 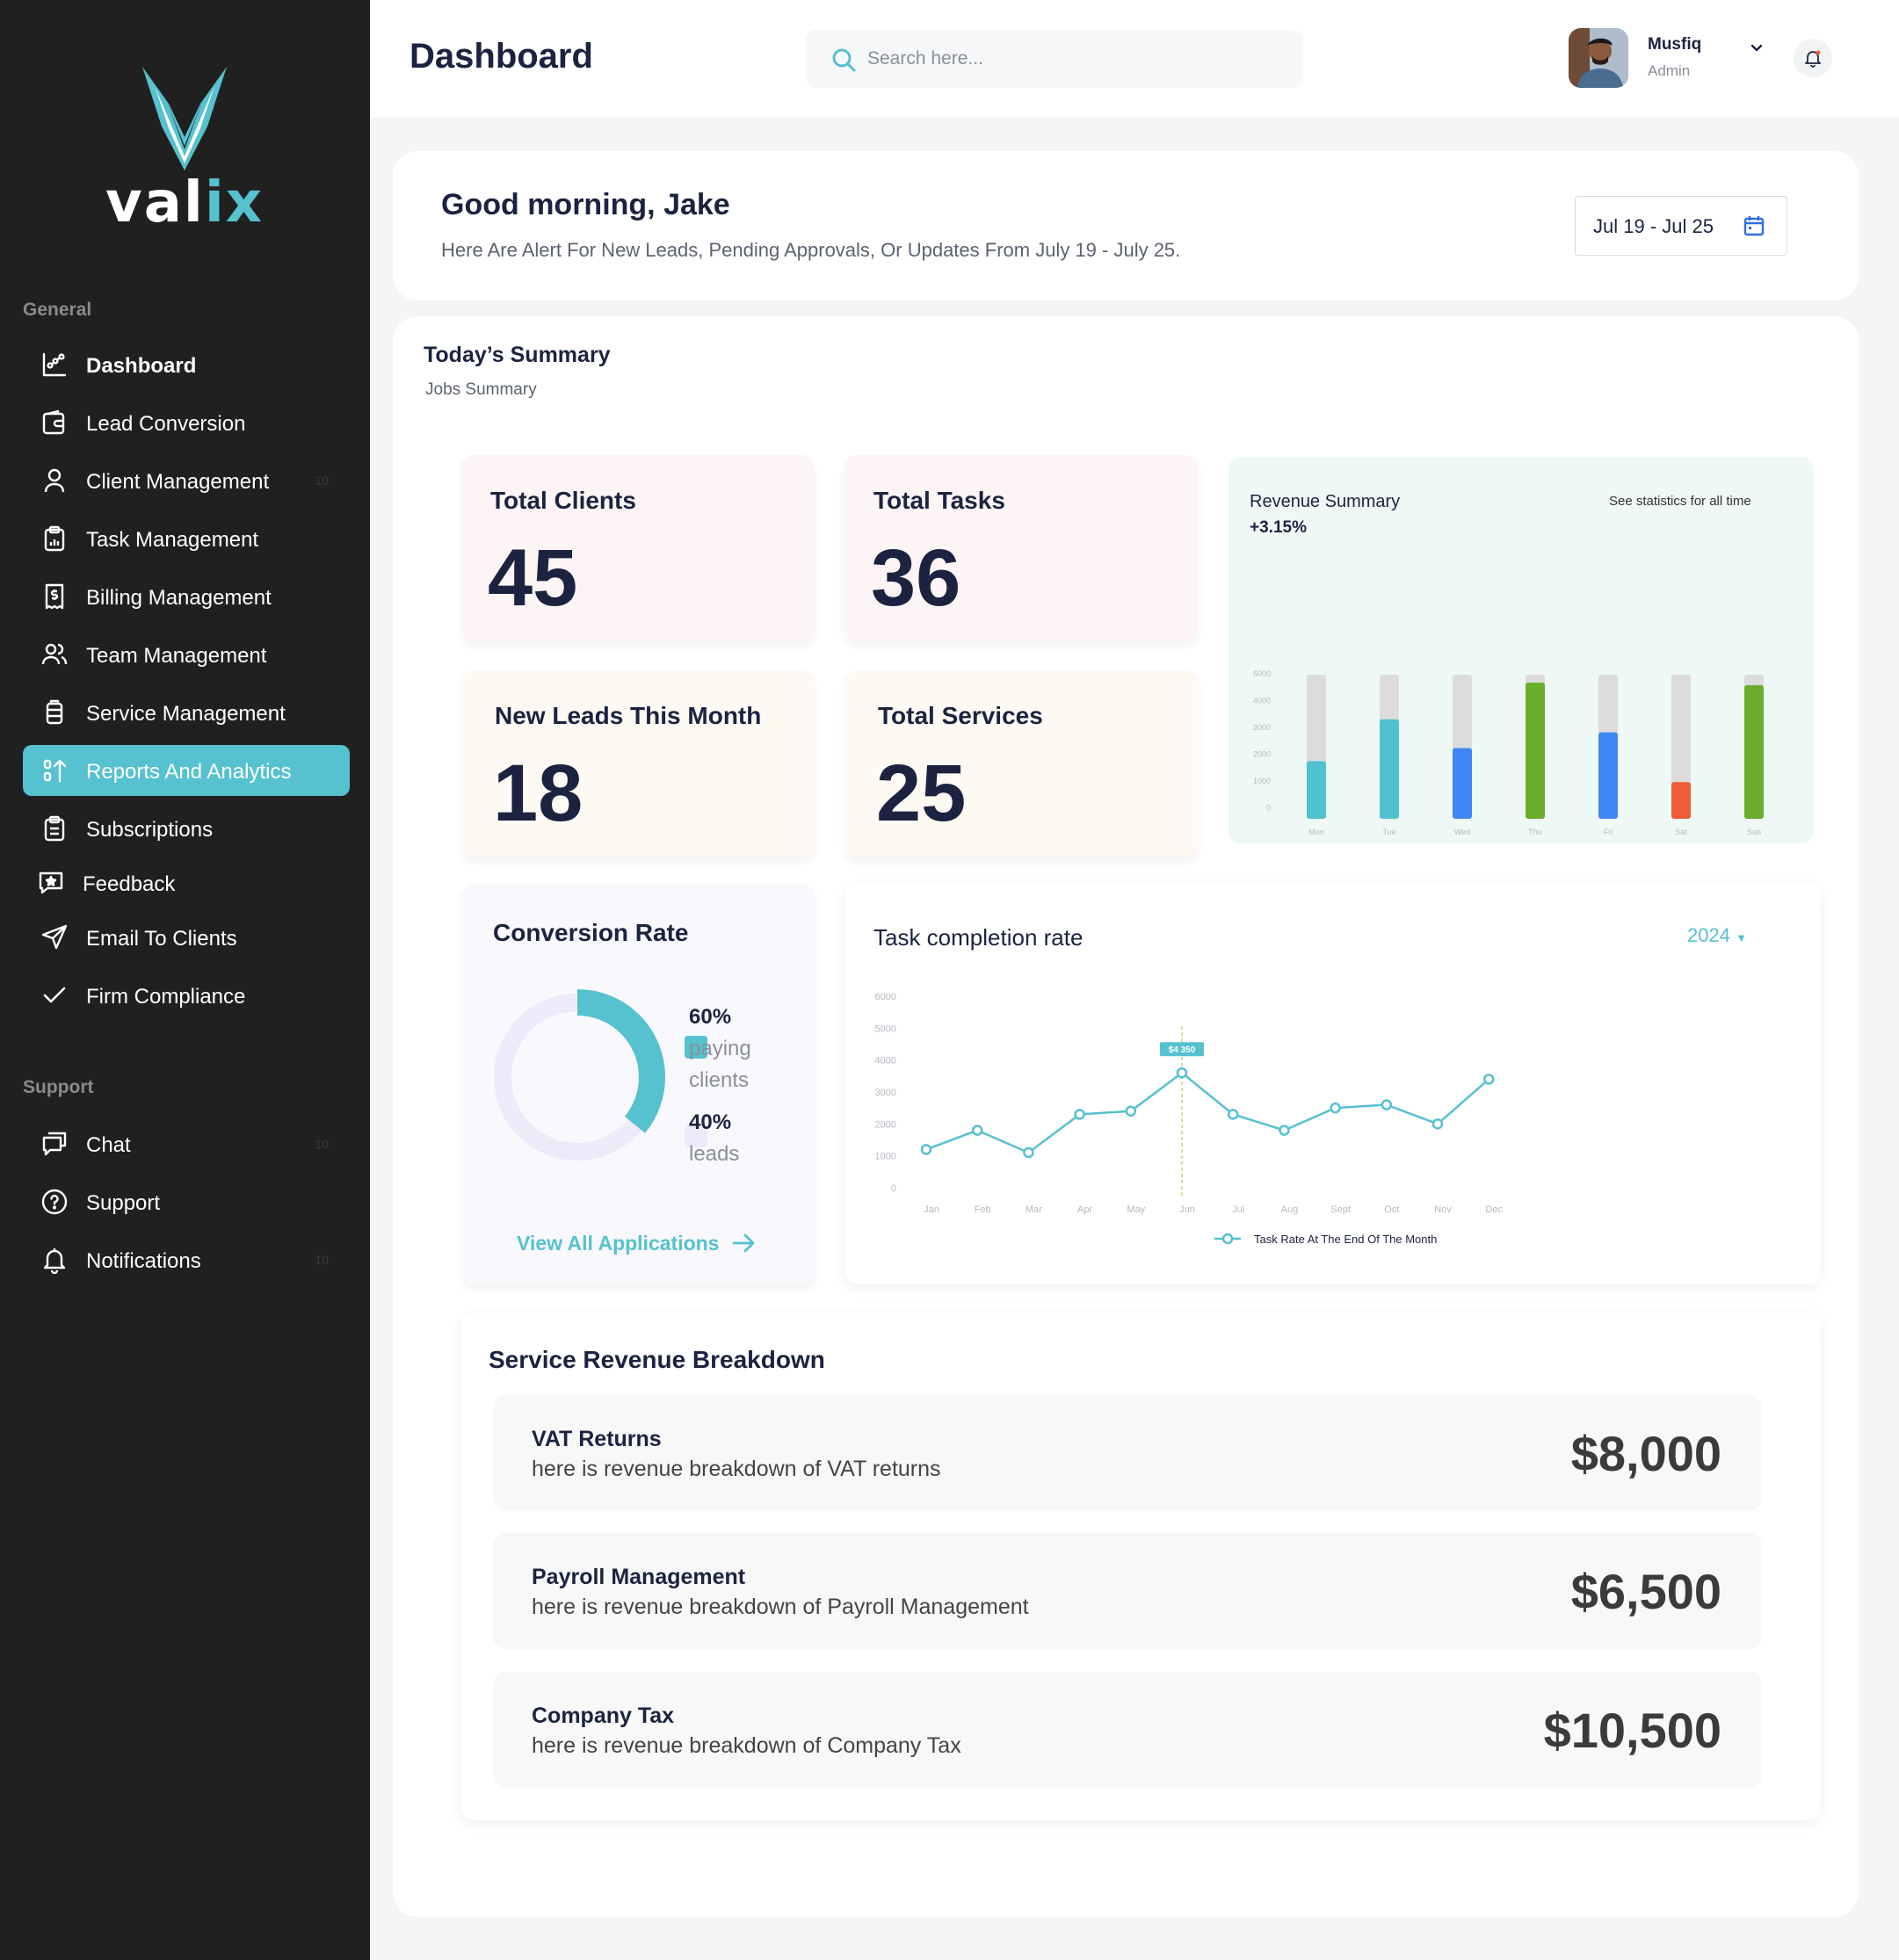 I want to click on section-general-label: General, so click(x=58, y=310).